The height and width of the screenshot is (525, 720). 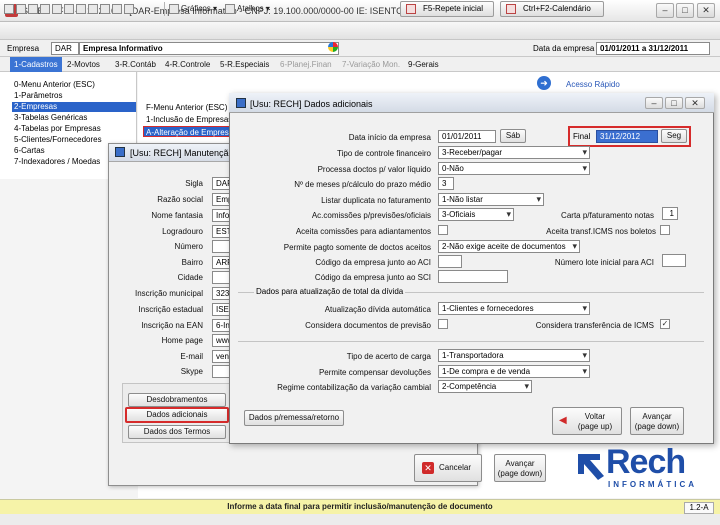 I want to click on calc-icon, so click(x=45, y=8).